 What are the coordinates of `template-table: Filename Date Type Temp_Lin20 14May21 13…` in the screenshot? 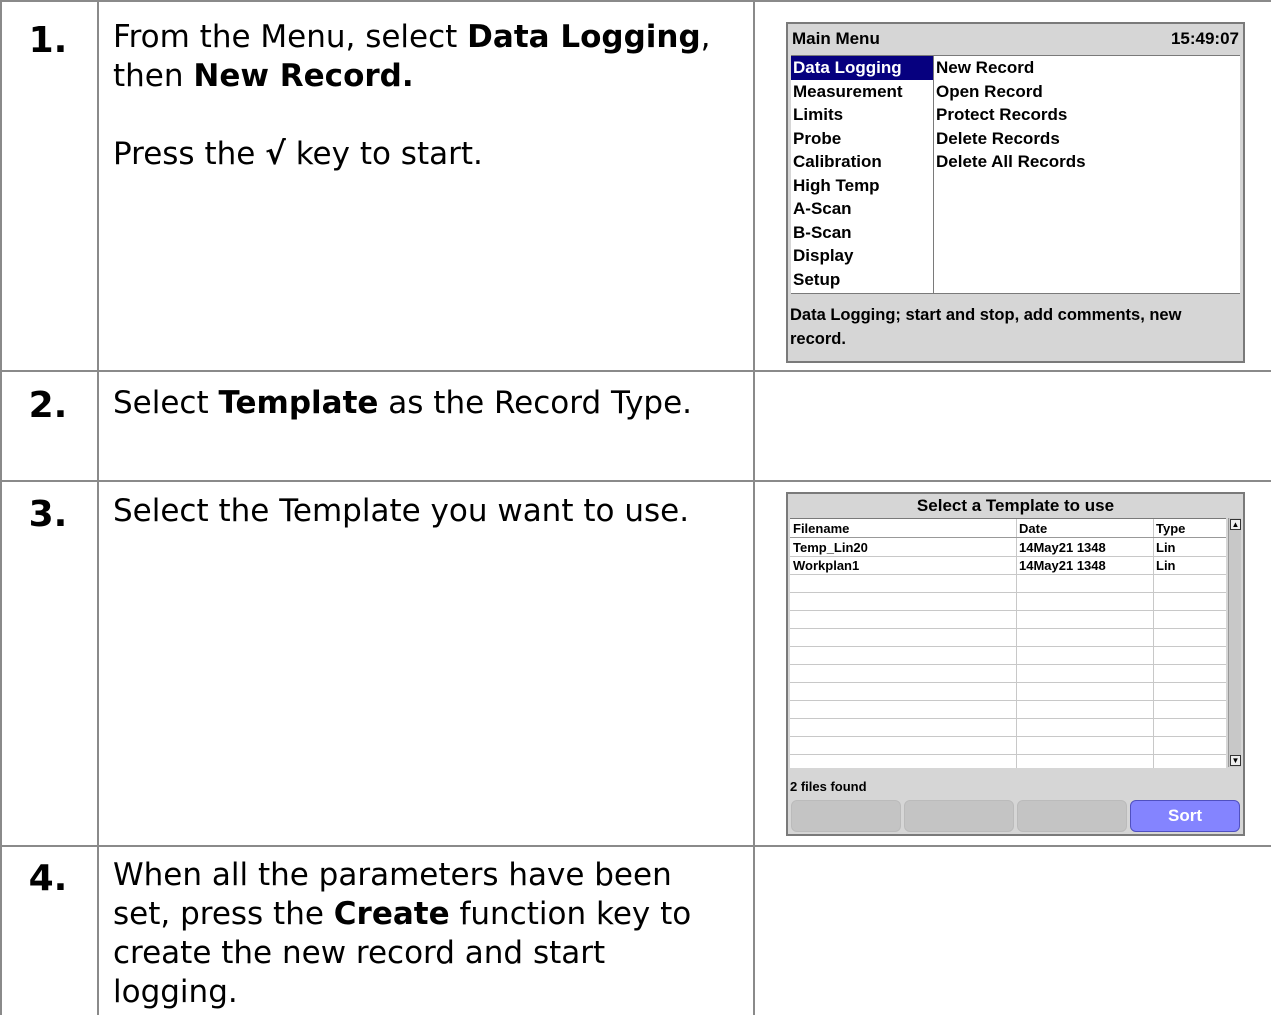 It's located at (1008, 643).